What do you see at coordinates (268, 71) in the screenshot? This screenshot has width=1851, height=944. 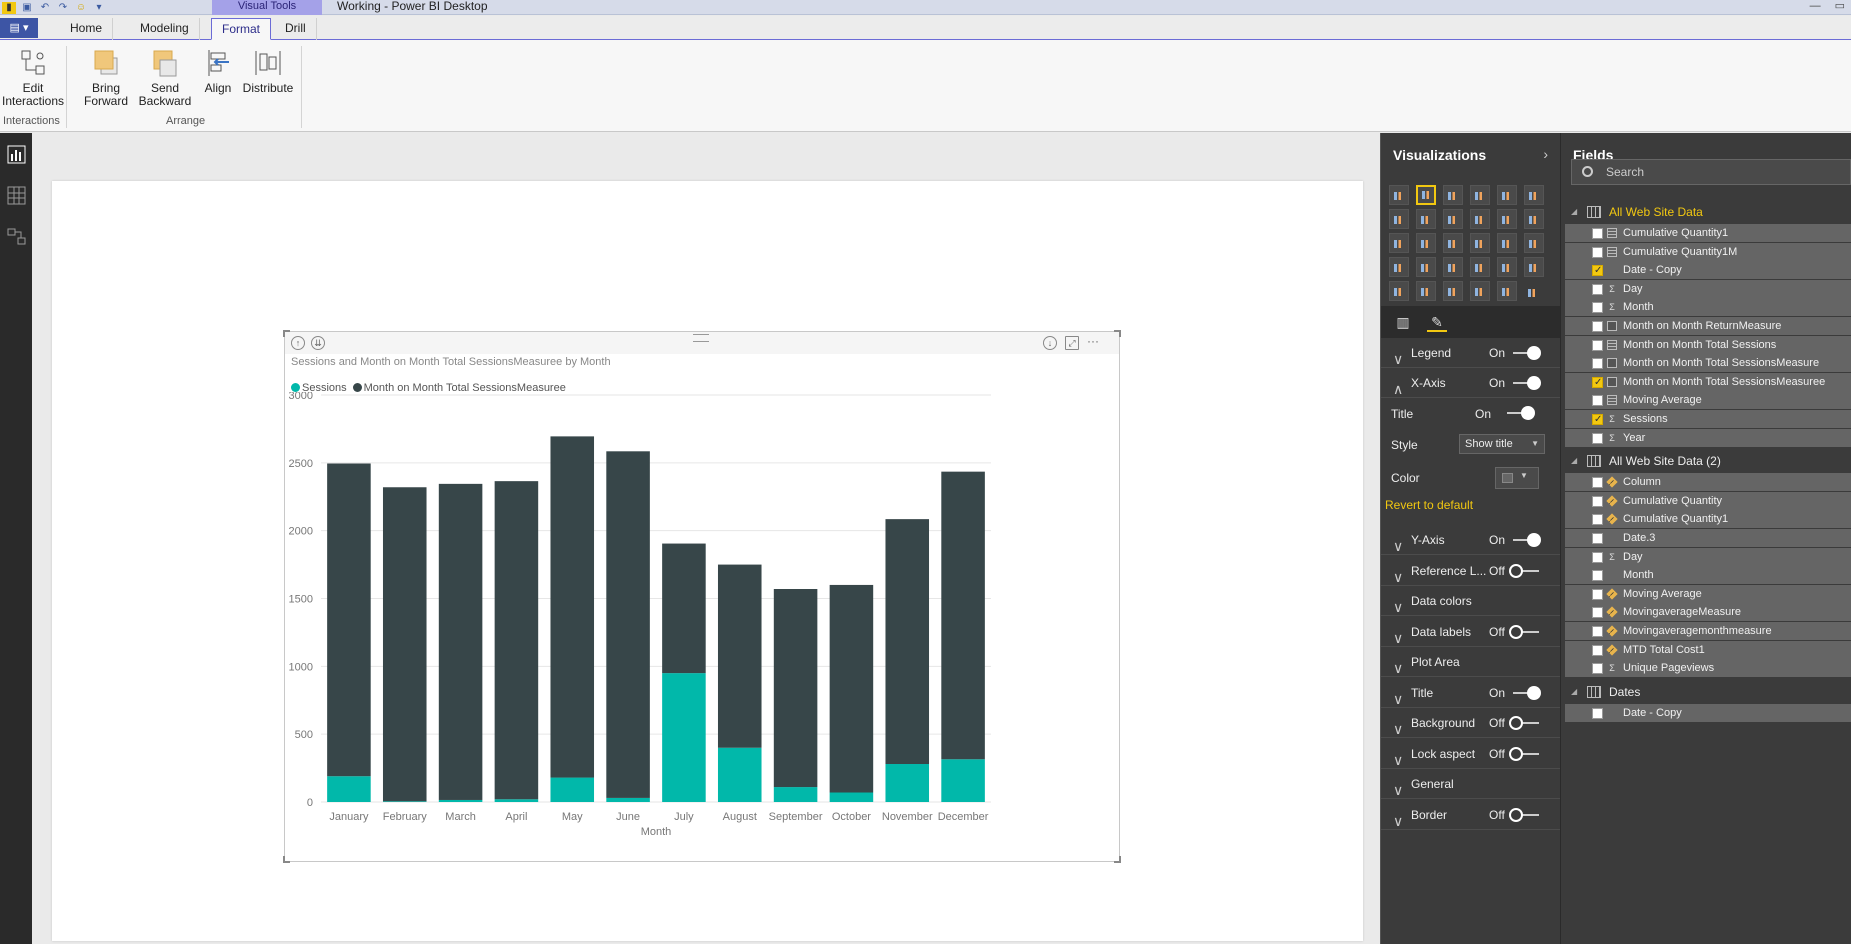 I see `distribute-button: Distribute` at bounding box center [268, 71].